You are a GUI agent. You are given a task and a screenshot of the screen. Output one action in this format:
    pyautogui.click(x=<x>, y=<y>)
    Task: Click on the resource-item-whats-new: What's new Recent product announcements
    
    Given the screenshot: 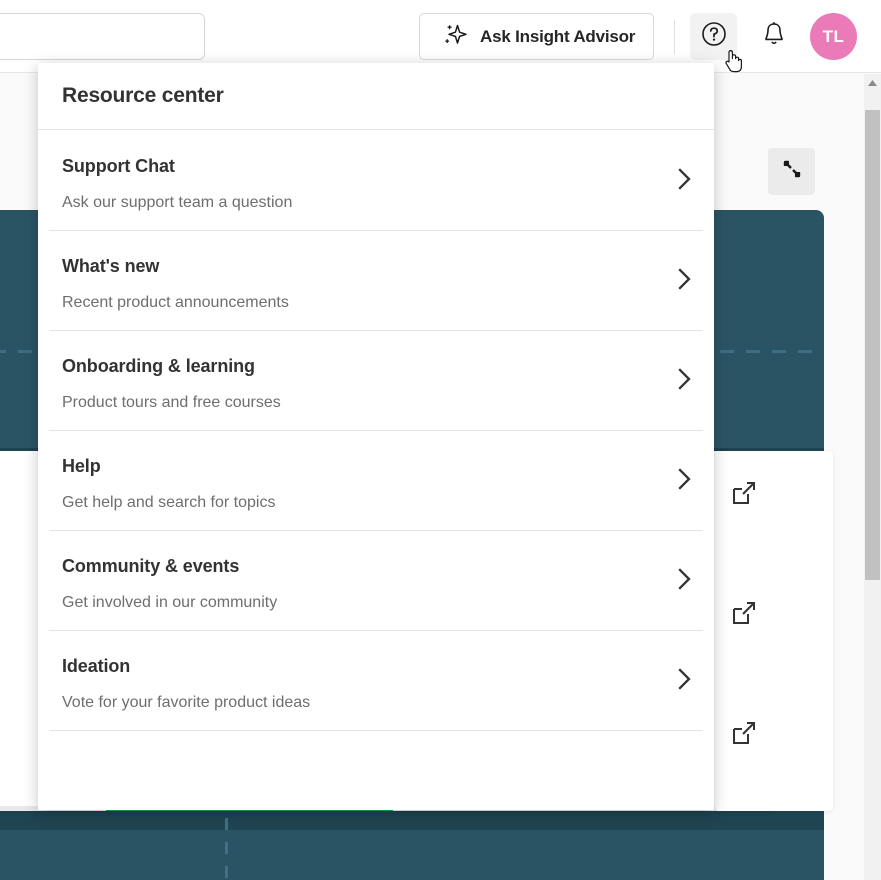 What is the action you would take?
    pyautogui.click(x=376, y=280)
    